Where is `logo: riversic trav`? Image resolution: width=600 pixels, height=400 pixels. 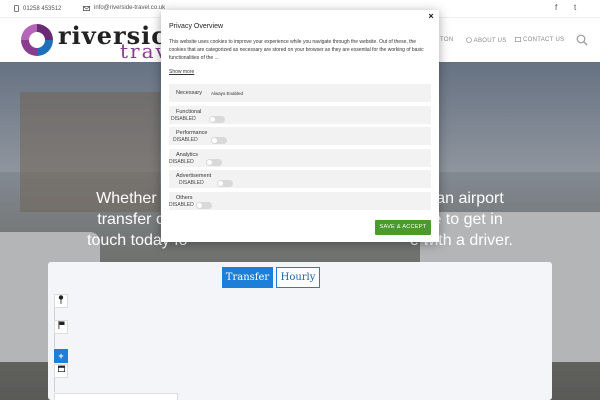
logo: riversic trav is located at coordinates (93, 41).